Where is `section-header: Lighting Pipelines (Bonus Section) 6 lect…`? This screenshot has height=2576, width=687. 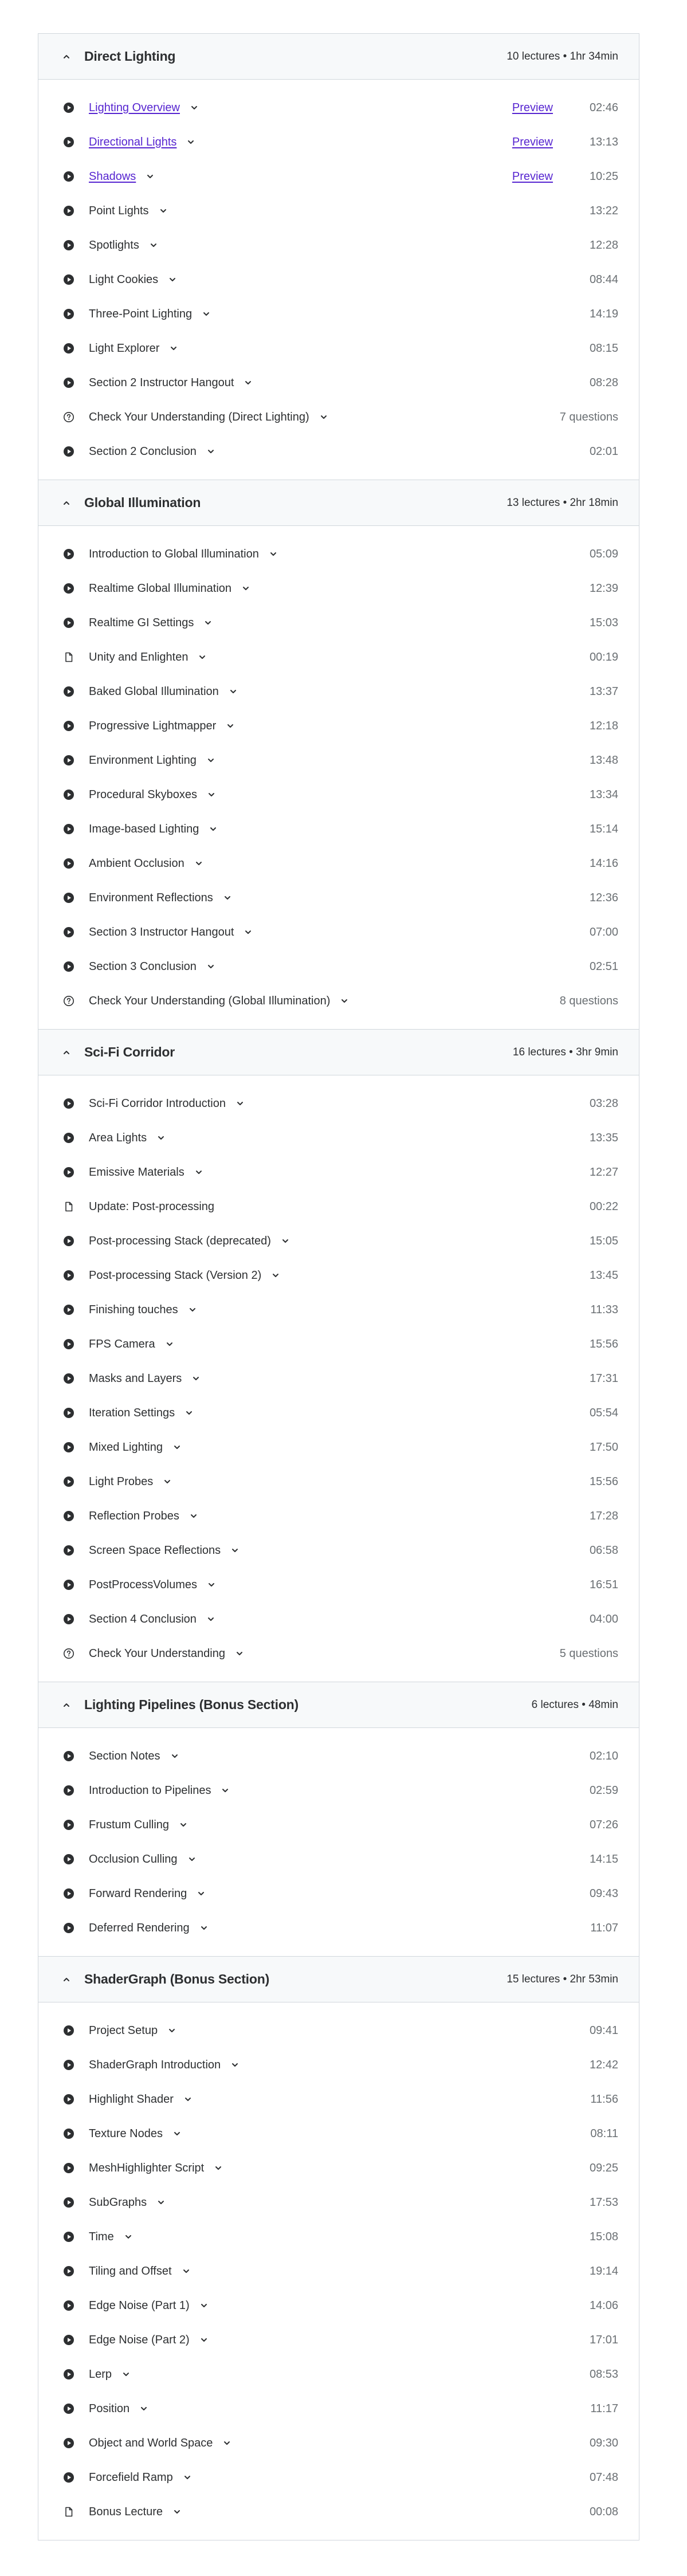
section-header: Lighting Pipelines (Bonus Section) 6 lect… is located at coordinates (338, 1705).